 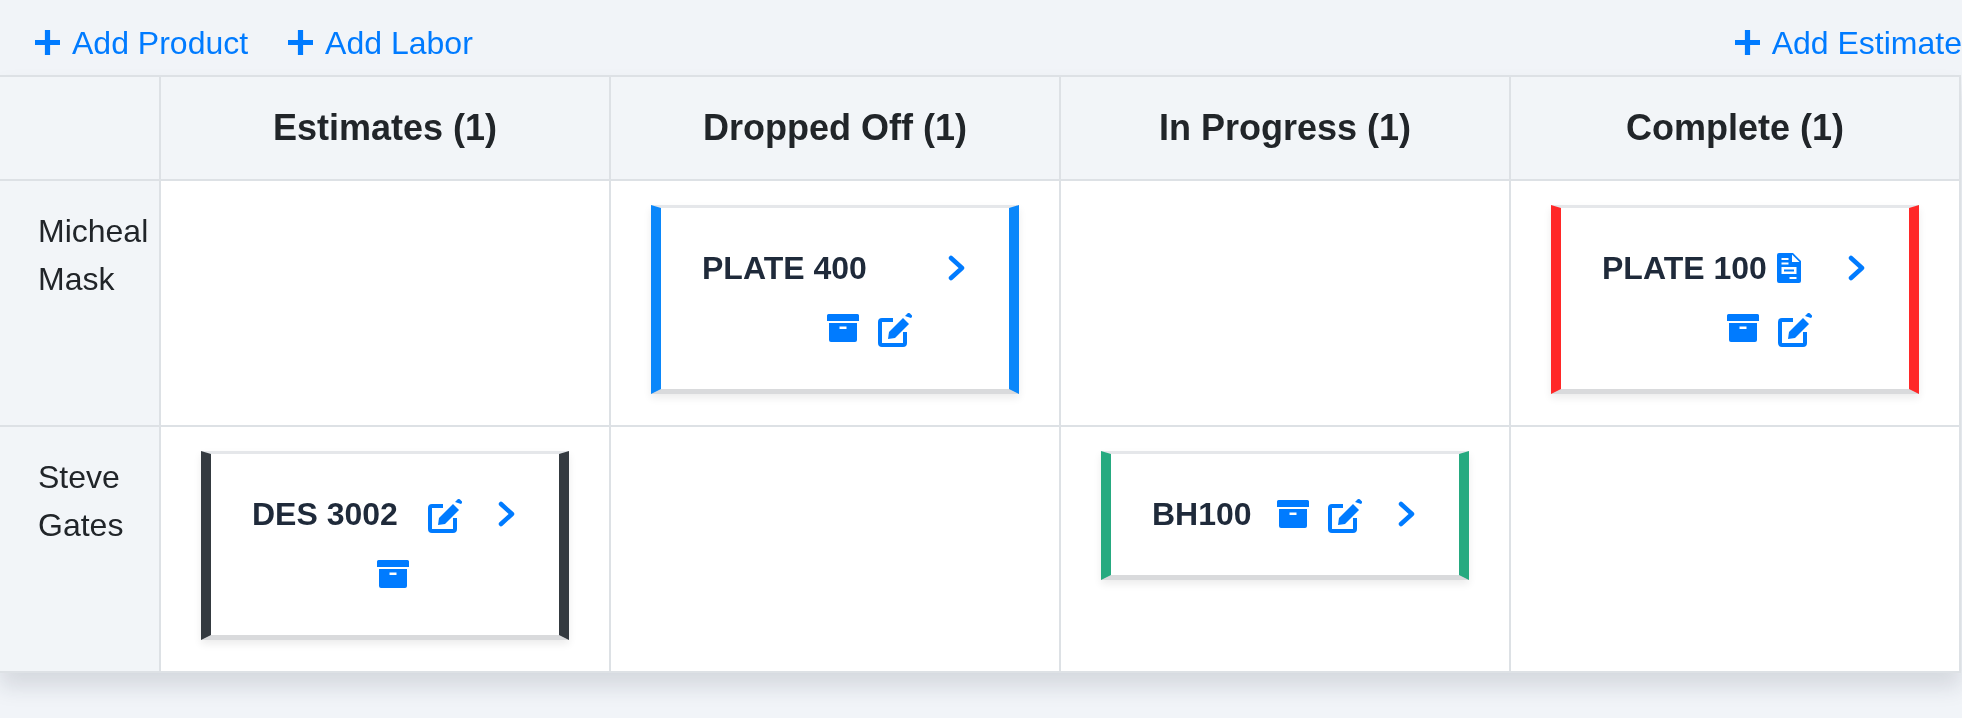 What do you see at coordinates (80, 304) in the screenshot?
I see `row-label: Micheal Mask` at bounding box center [80, 304].